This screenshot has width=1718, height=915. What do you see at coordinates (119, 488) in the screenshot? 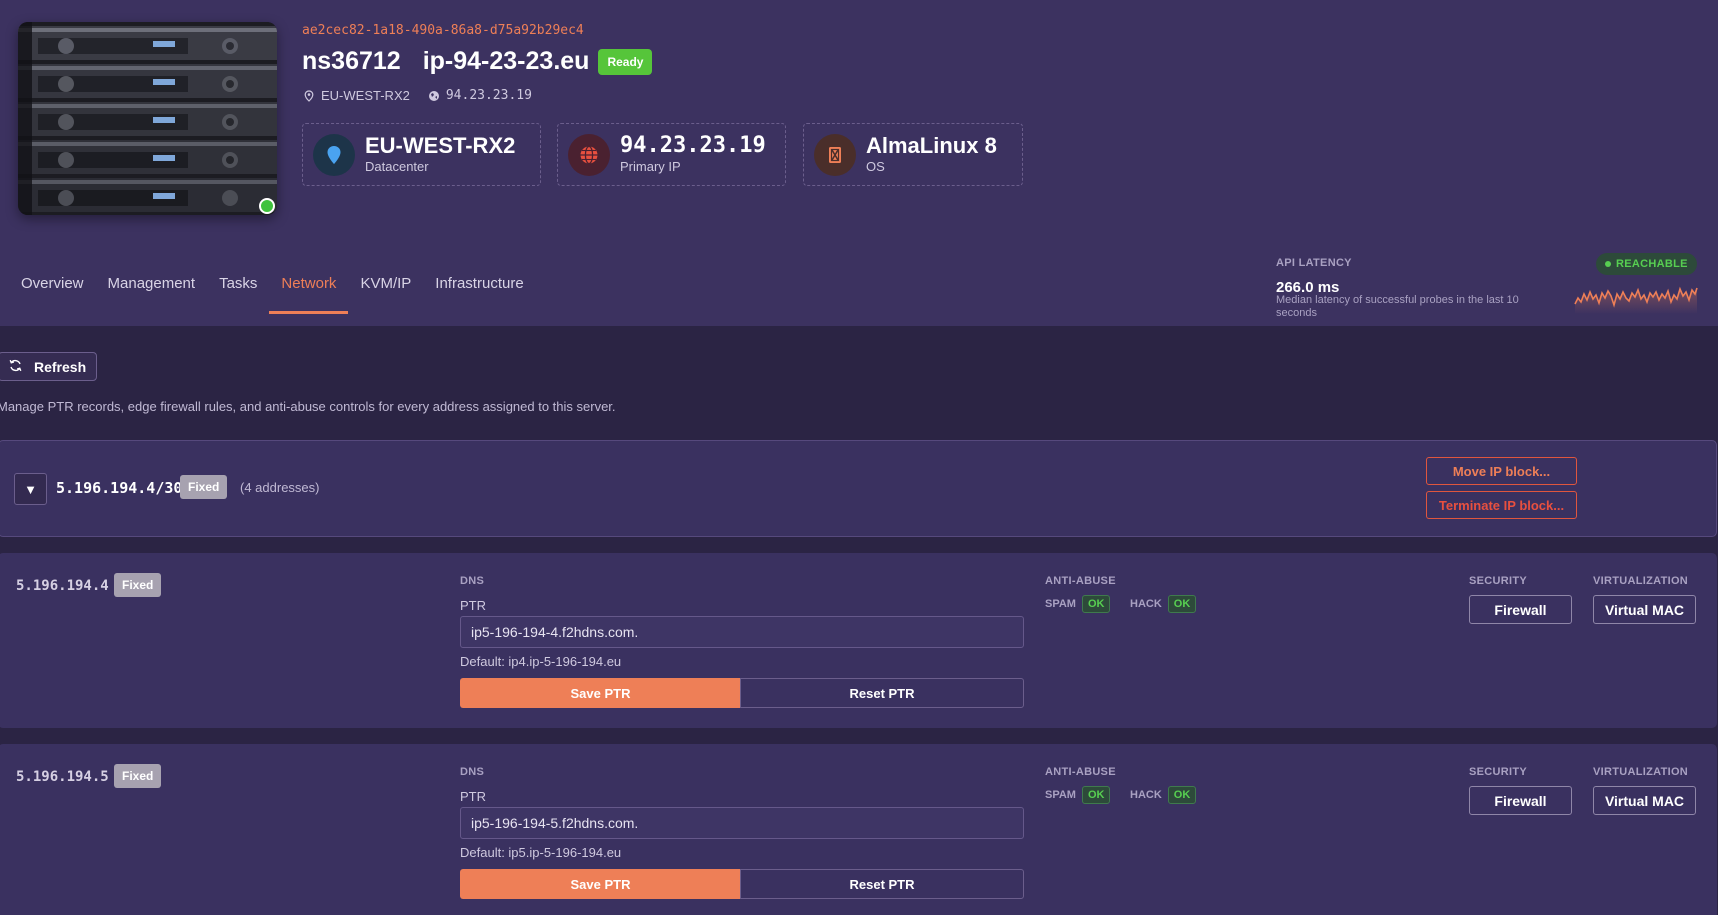
I see `ip-block-cidr: 5.196.194.4/30` at bounding box center [119, 488].